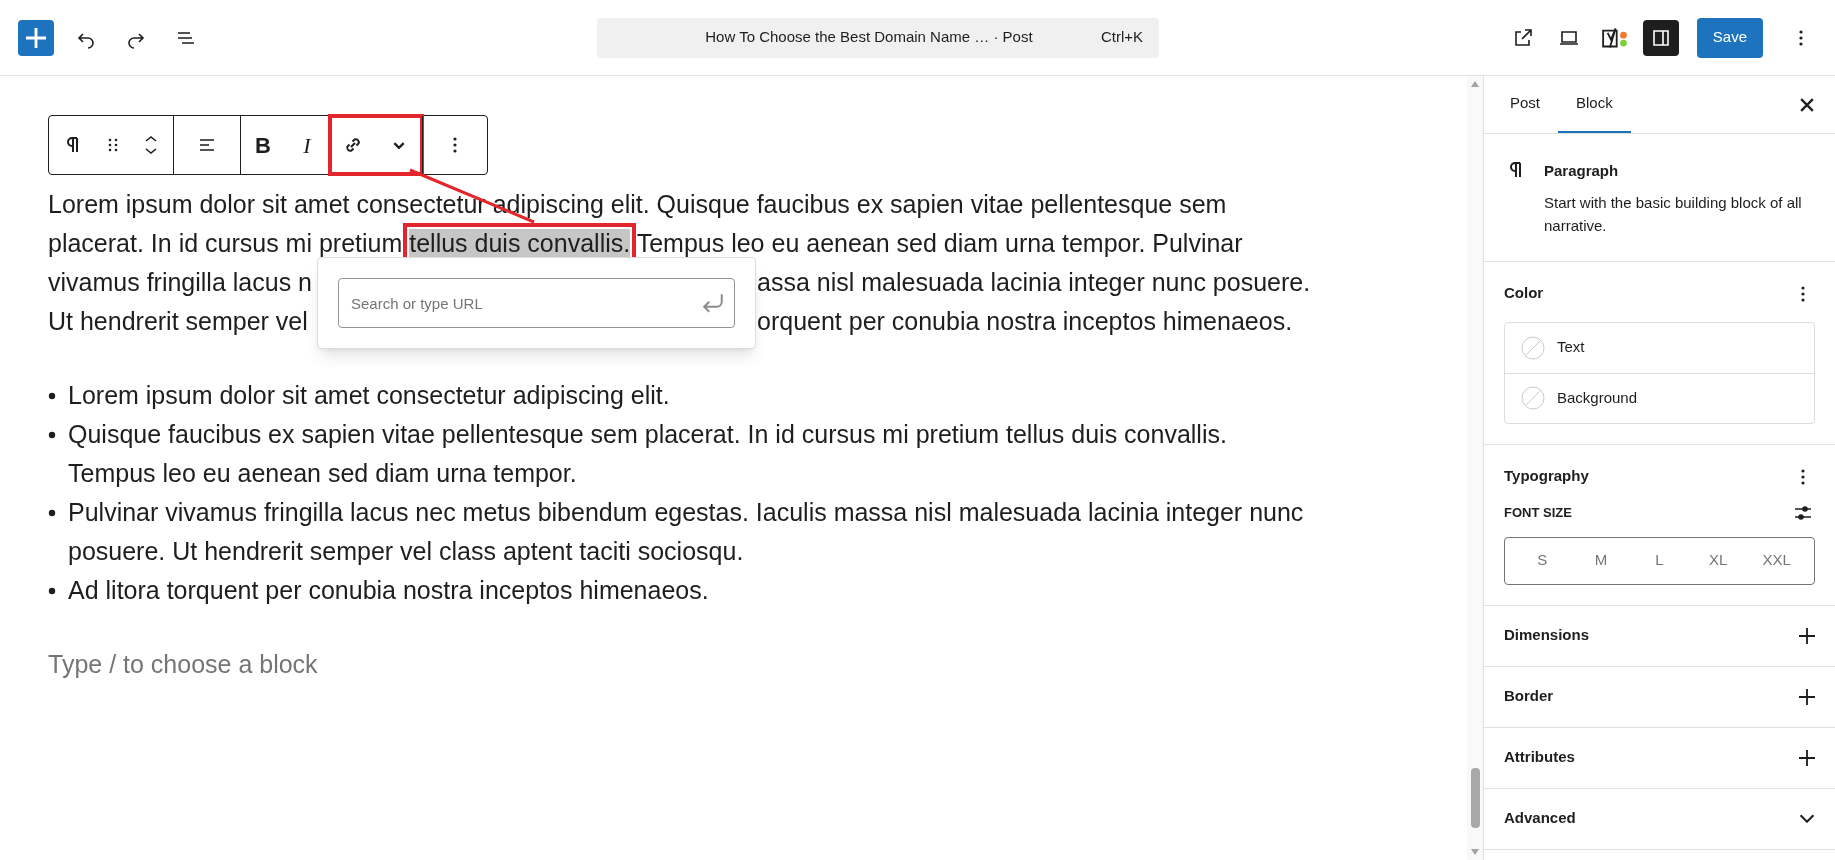 The image size is (1835, 860). Describe the element at coordinates (1594, 104) in the screenshot. I see `sidebar-tab: Block` at that location.